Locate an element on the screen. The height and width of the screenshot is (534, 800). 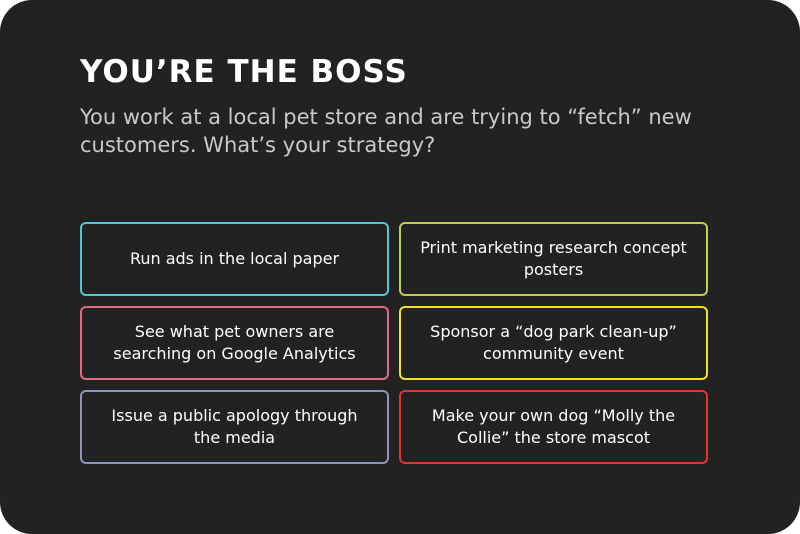
option-print-posters: Print marketing research concept posters is located at coordinates (553, 259).